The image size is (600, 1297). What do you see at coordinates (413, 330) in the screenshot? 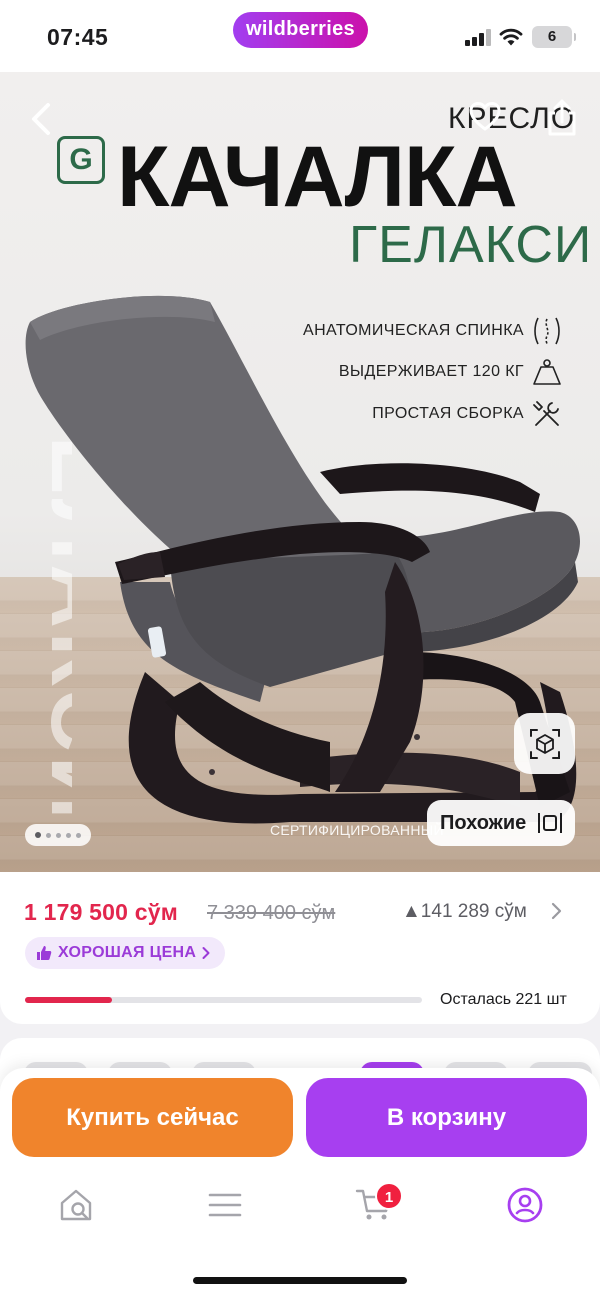
I see `feature-label: АНАТОМИЧЕСКАЯ СПИНКА` at bounding box center [413, 330].